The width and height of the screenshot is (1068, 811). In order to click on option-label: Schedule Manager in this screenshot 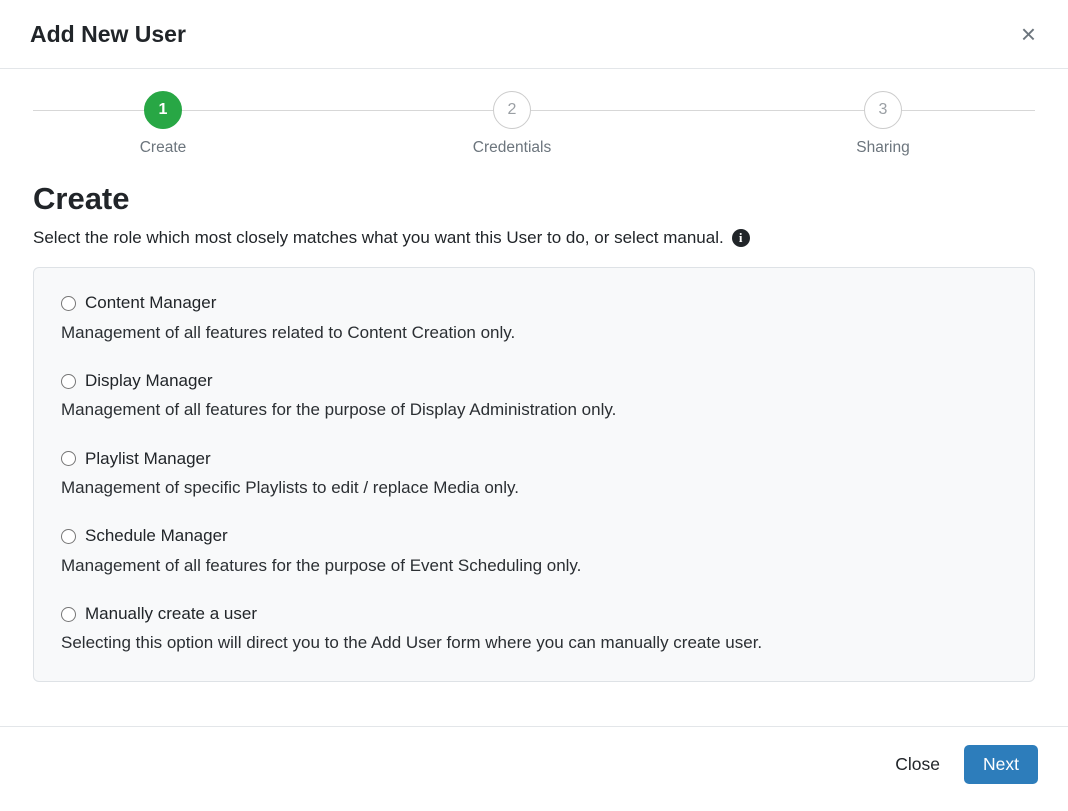, I will do `click(156, 536)`.